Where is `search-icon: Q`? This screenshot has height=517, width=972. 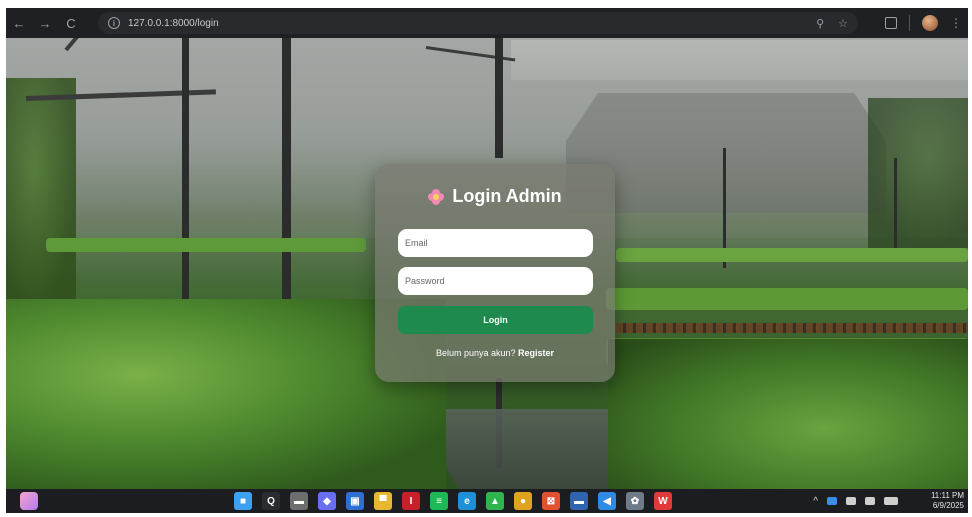 search-icon: Q is located at coordinates (271, 501).